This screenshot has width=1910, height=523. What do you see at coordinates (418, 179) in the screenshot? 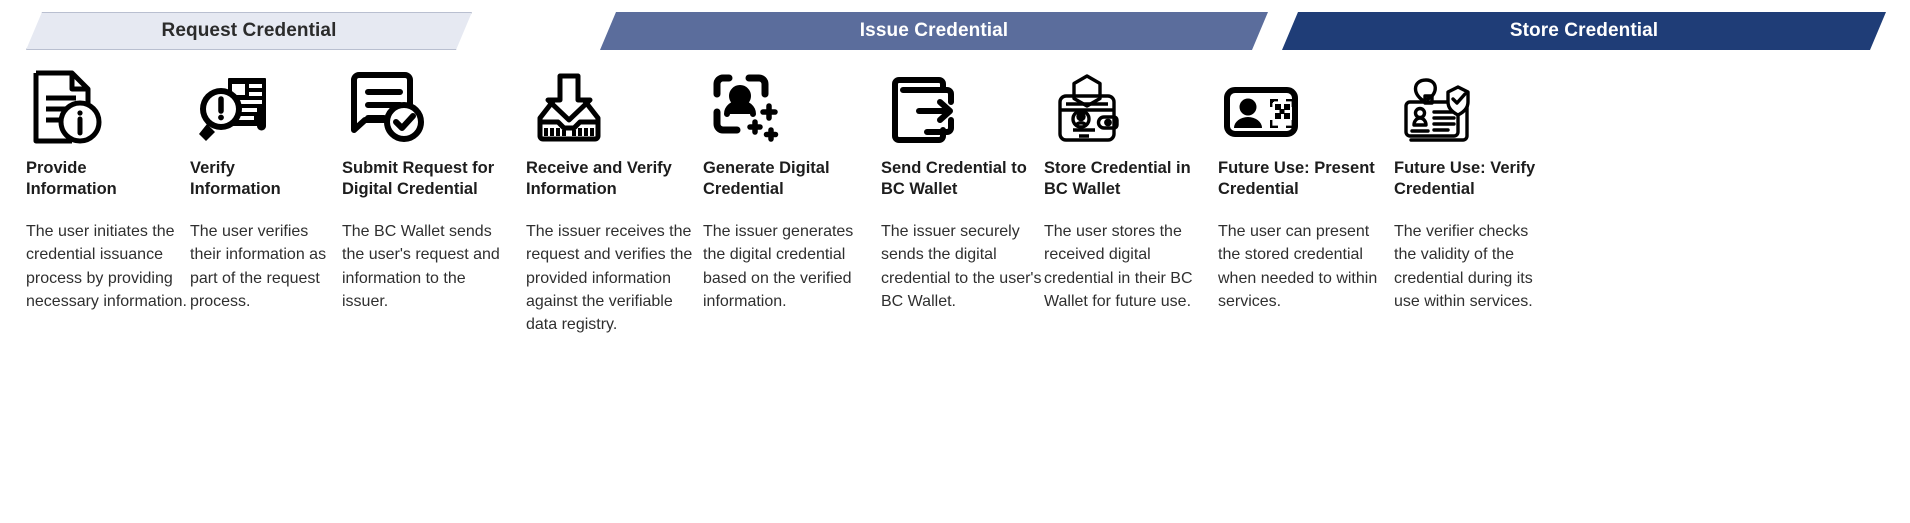
I see `step-title: Submit Request for Digital Credential` at bounding box center [418, 179].